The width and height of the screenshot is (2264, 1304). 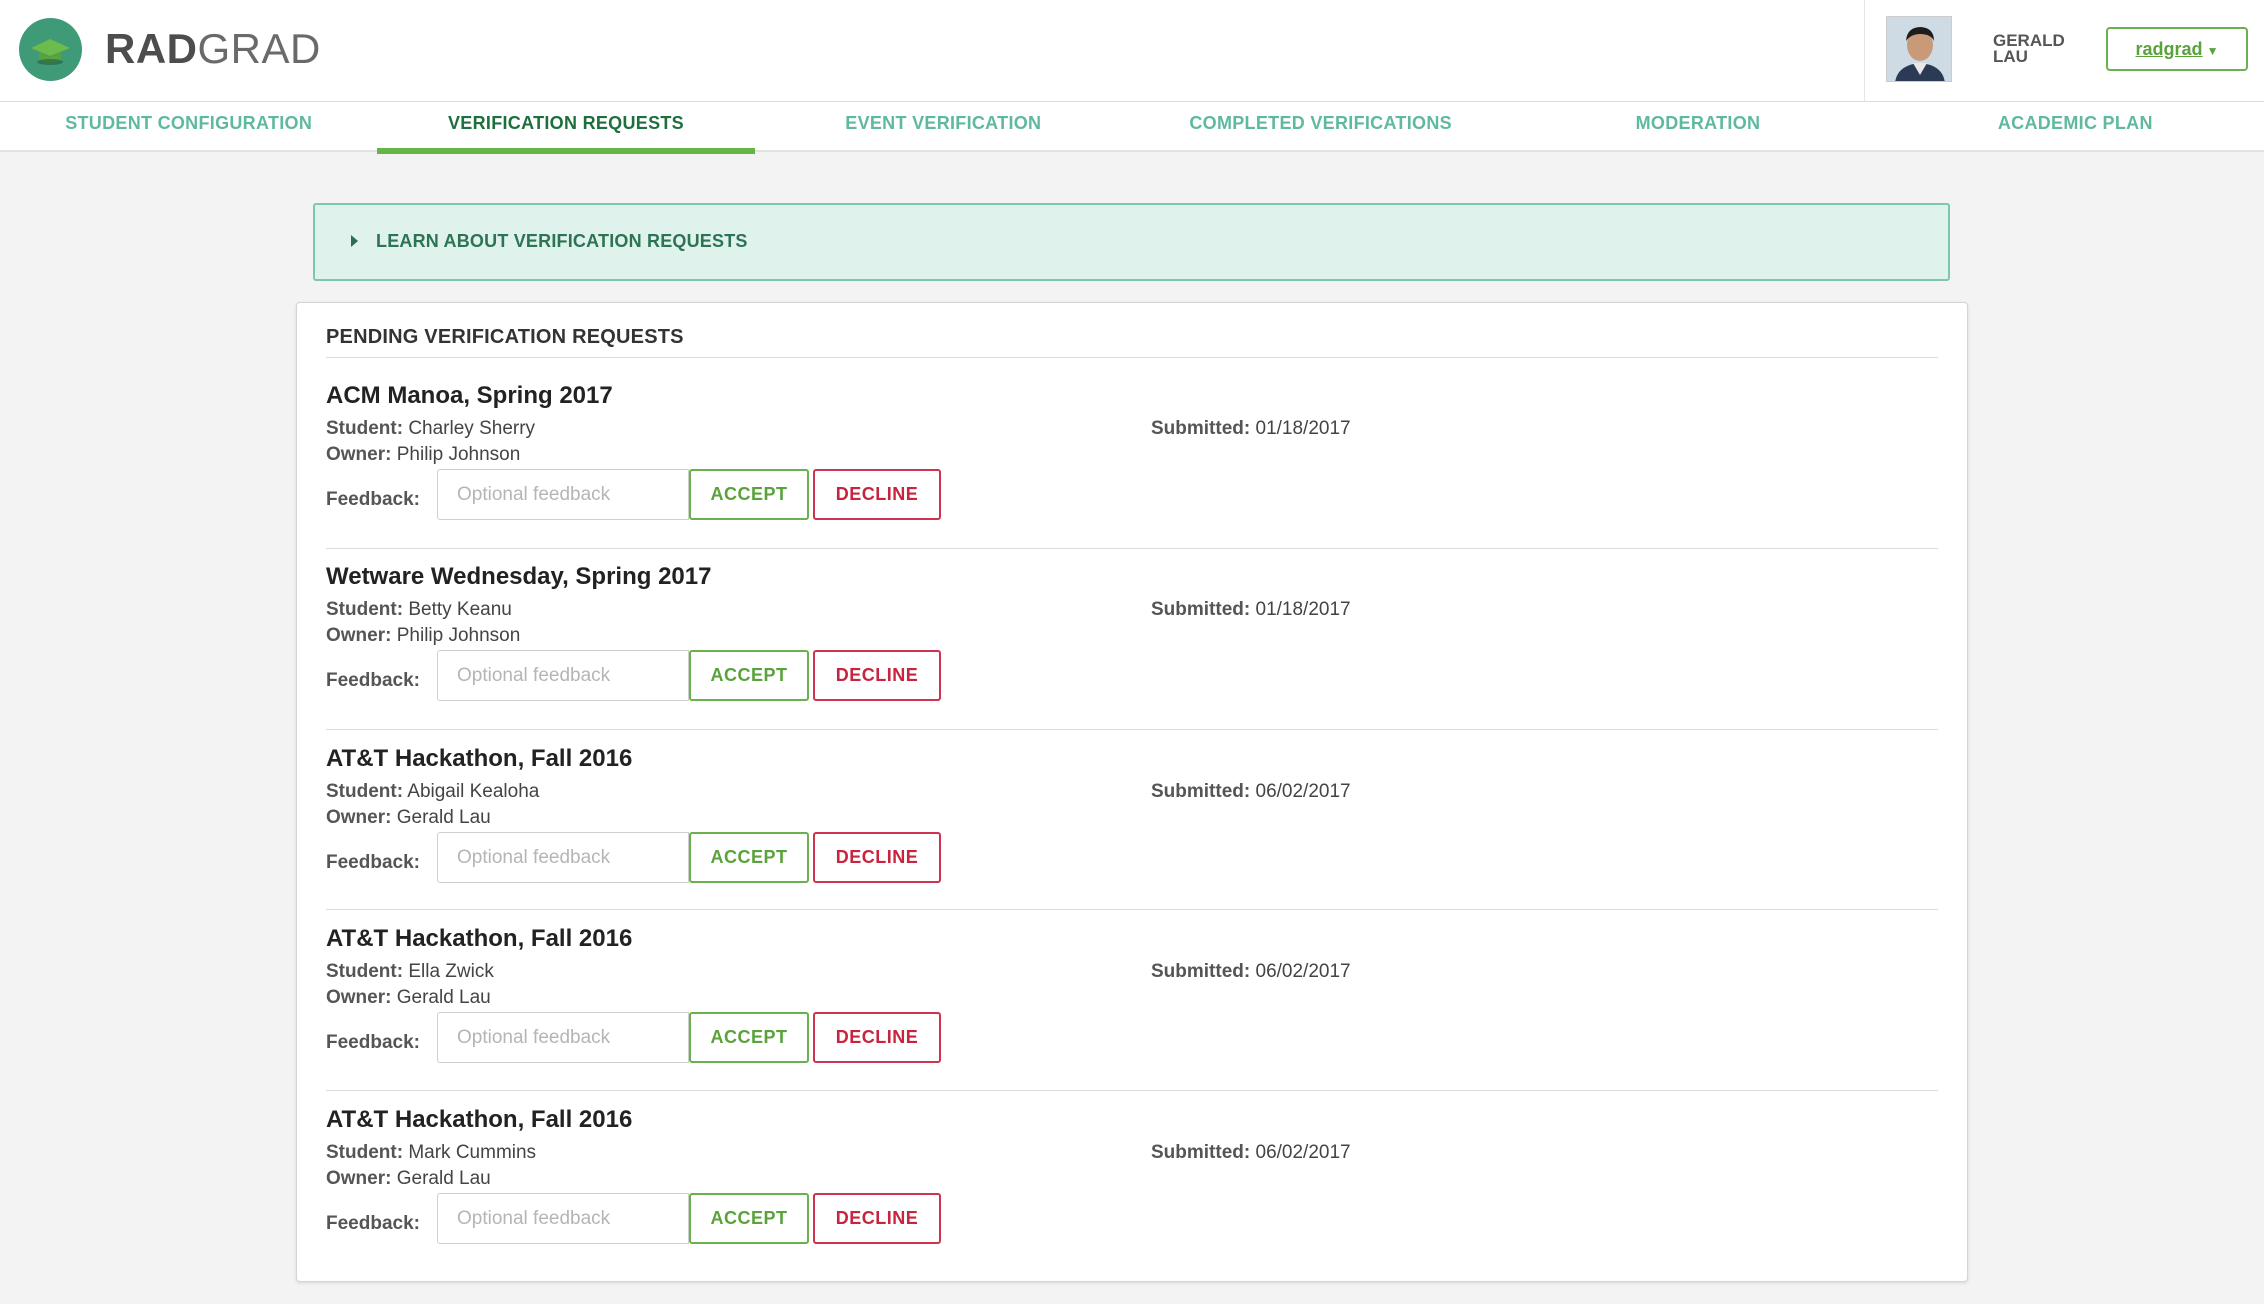 What do you see at coordinates (2075, 127) in the screenshot?
I see `tab-academic-plan: ACADEMIC PLAN` at bounding box center [2075, 127].